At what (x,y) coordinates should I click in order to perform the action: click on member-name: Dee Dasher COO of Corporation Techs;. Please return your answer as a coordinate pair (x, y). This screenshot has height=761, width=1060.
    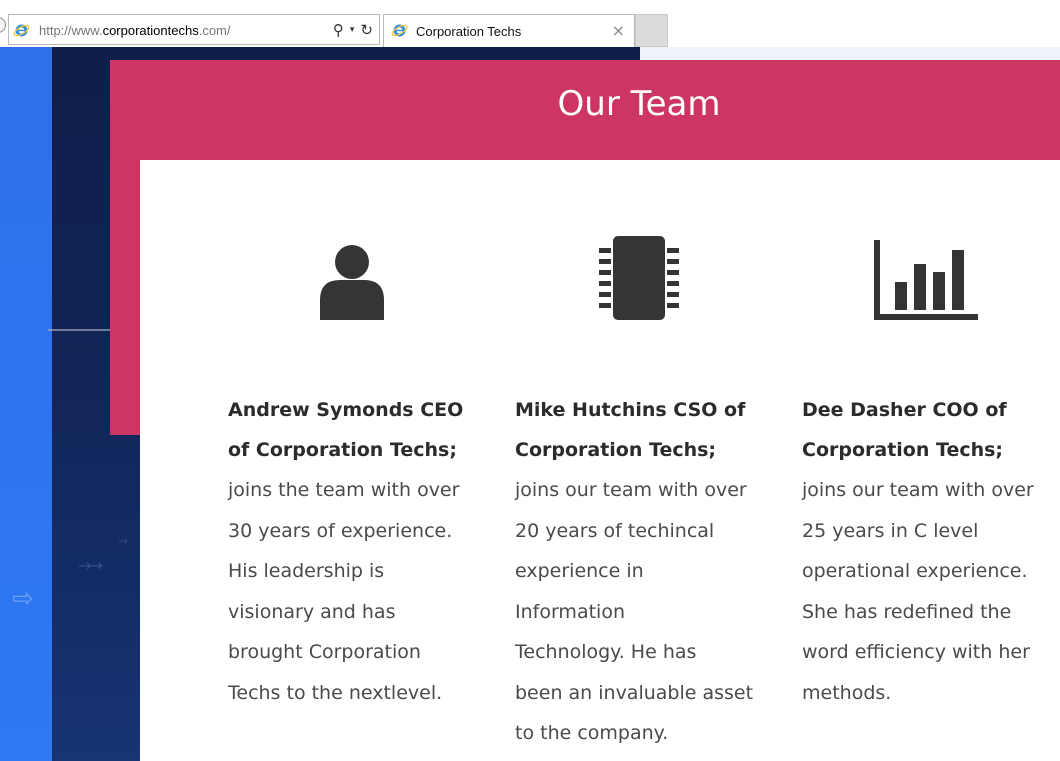
    Looking at the image, I should click on (904, 430).